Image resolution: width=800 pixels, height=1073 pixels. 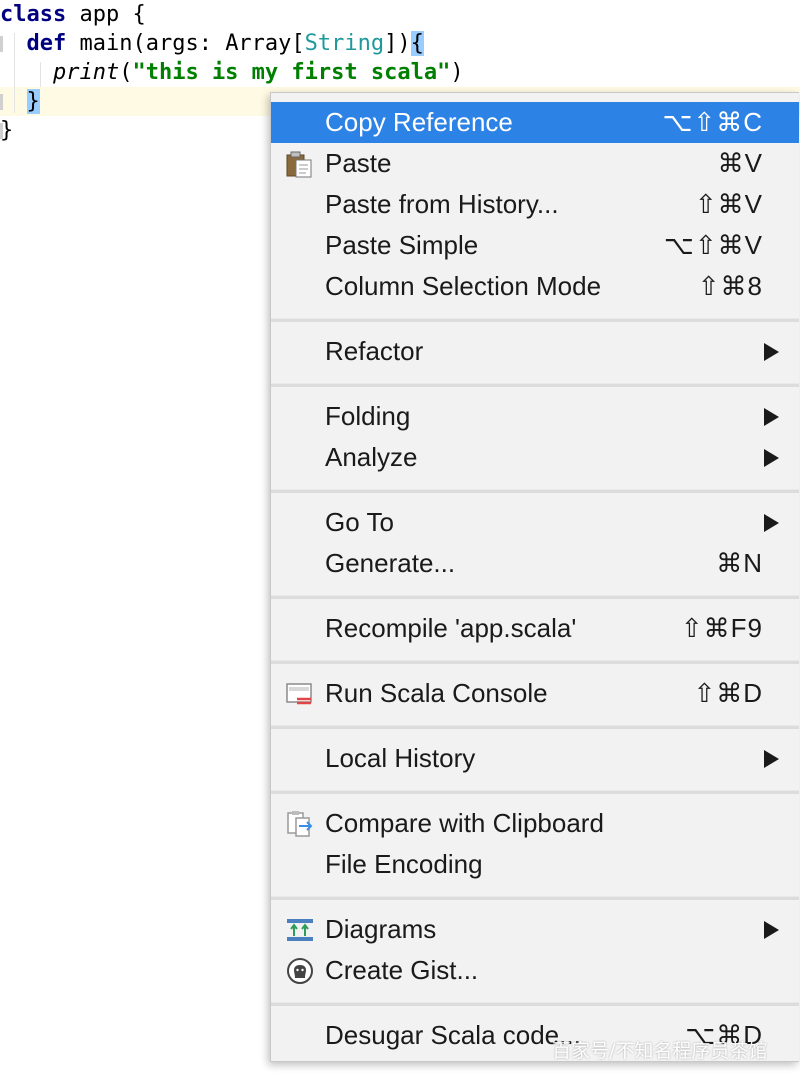 What do you see at coordinates (740, 163) in the screenshot?
I see `menu-item-shortcut: ⌘V` at bounding box center [740, 163].